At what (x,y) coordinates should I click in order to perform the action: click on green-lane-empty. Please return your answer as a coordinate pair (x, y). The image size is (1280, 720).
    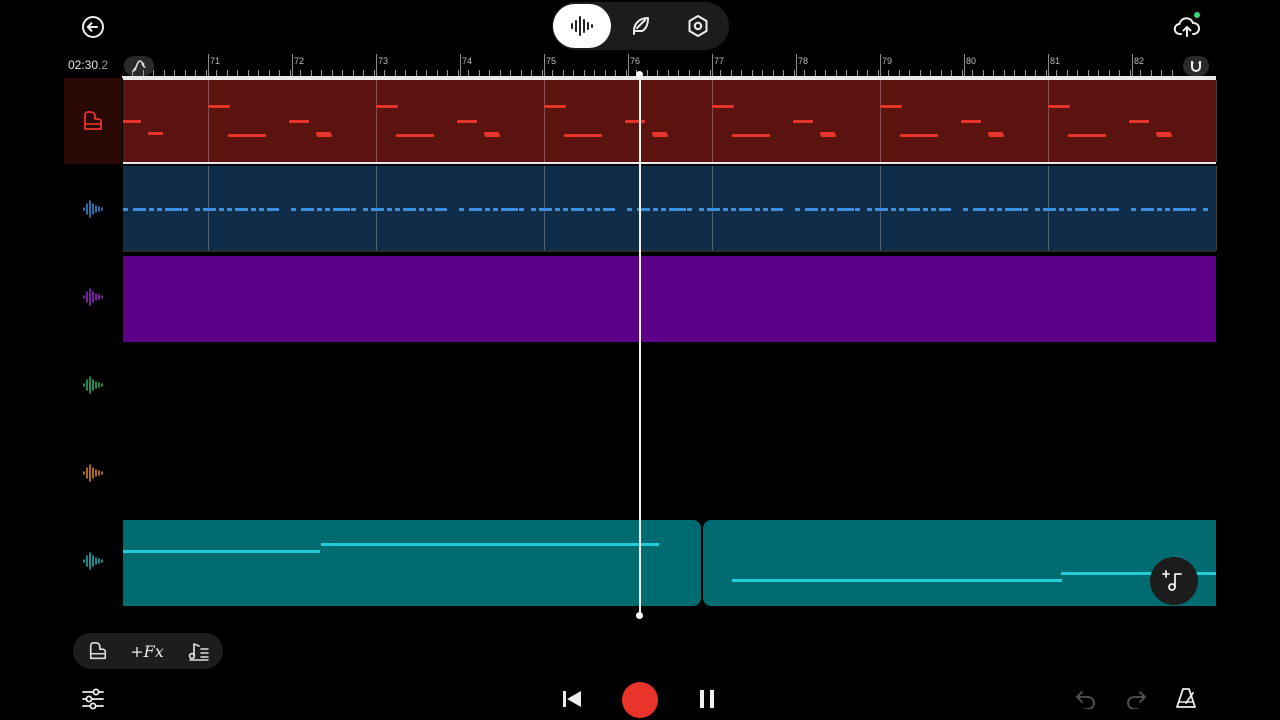
    Looking at the image, I should click on (669, 385).